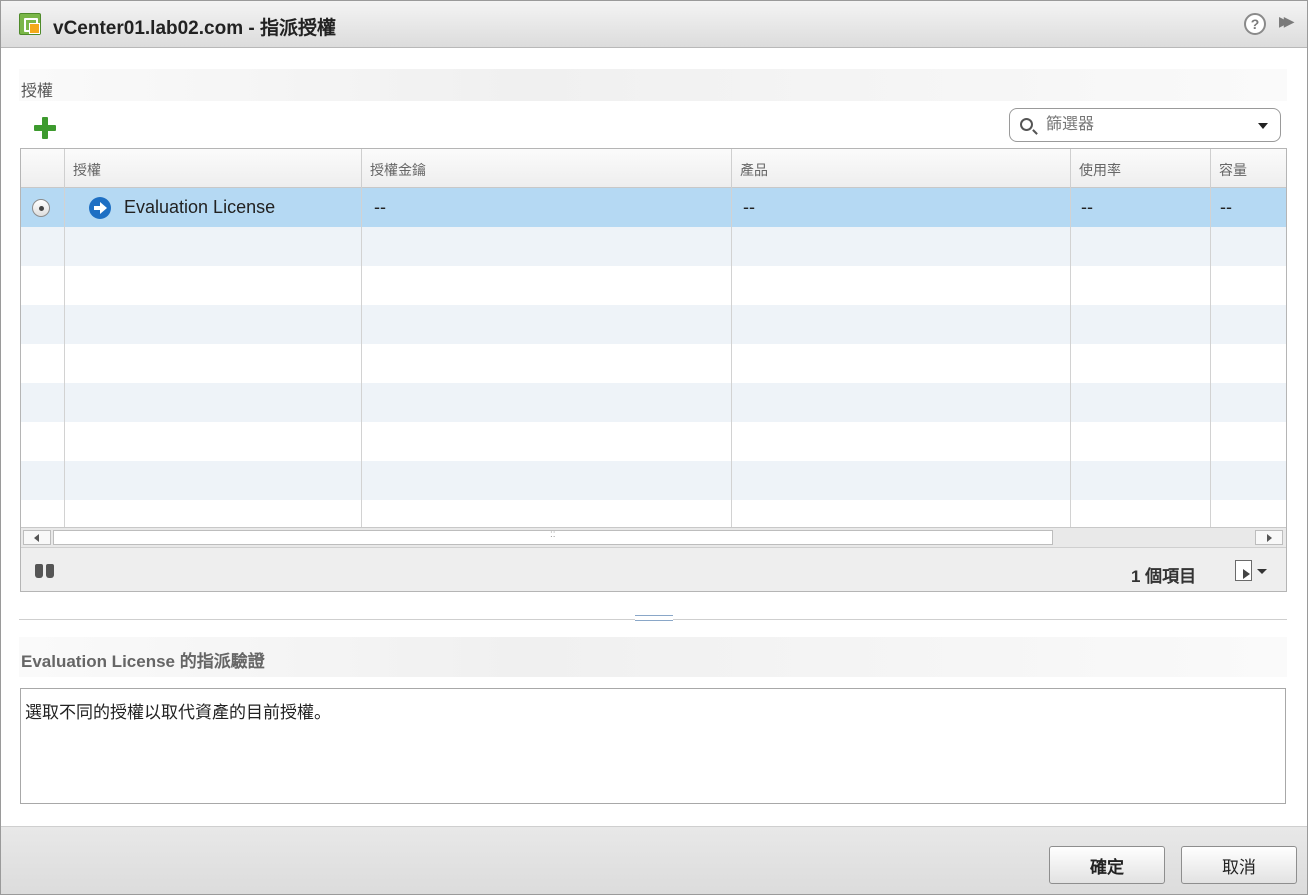 Image resolution: width=1308 pixels, height=895 pixels. I want to click on grid-footer: 1 個項目, so click(653, 569).